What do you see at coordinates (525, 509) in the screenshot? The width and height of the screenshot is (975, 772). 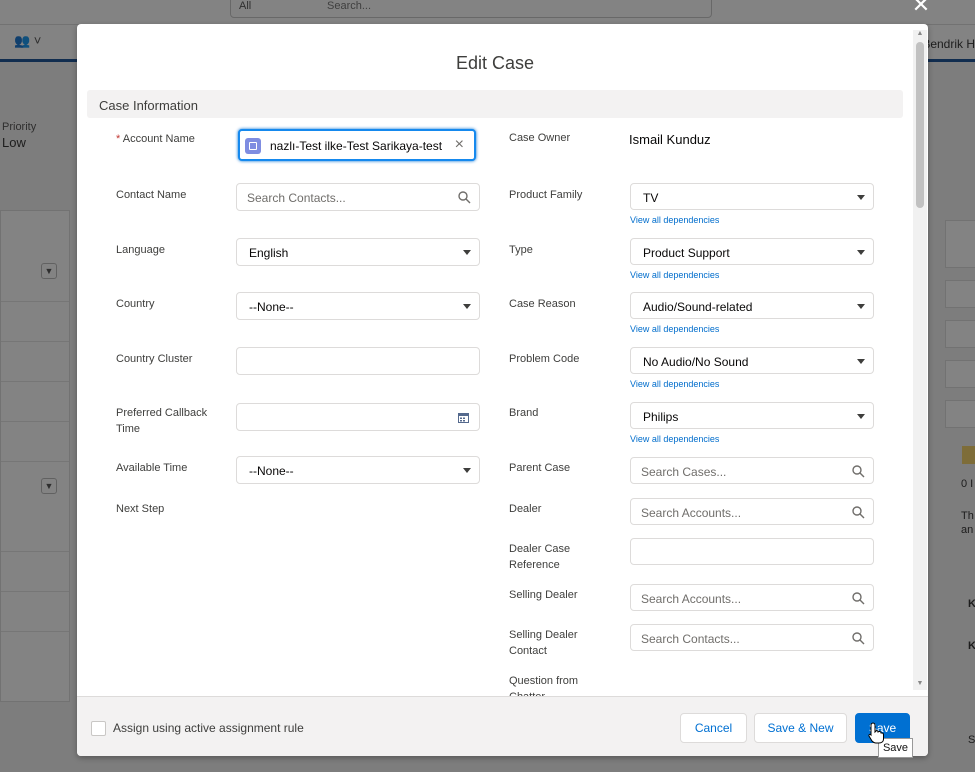 I see `dealer-label: Dealer` at bounding box center [525, 509].